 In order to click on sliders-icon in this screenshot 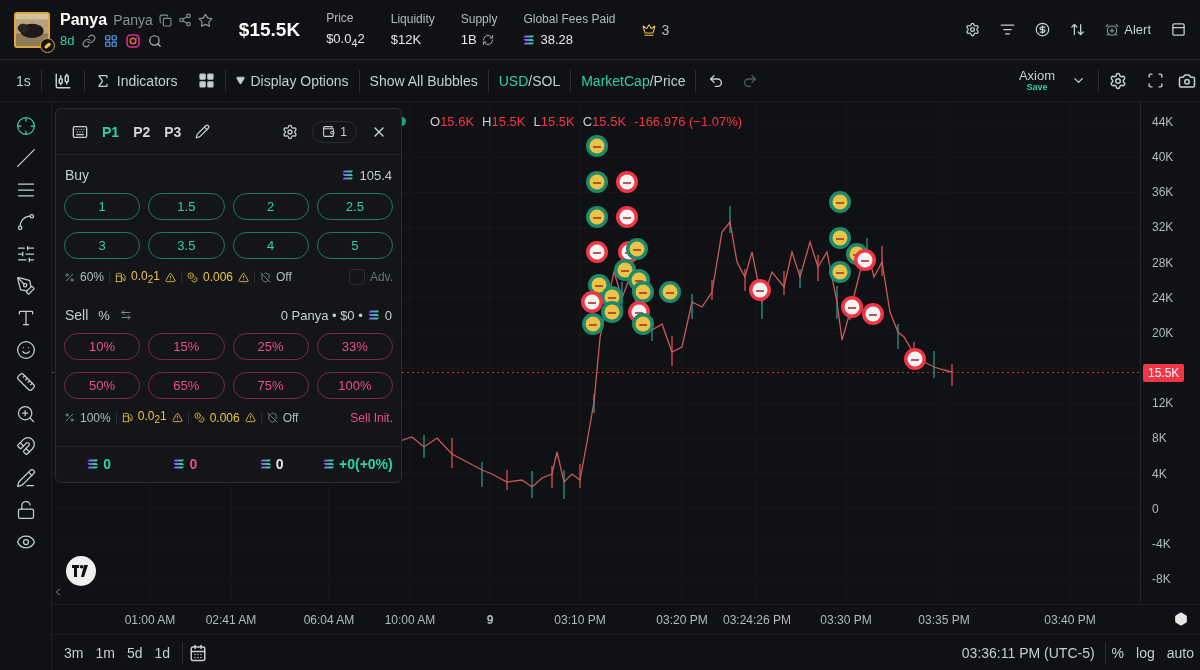, I will do `click(25, 254)`.